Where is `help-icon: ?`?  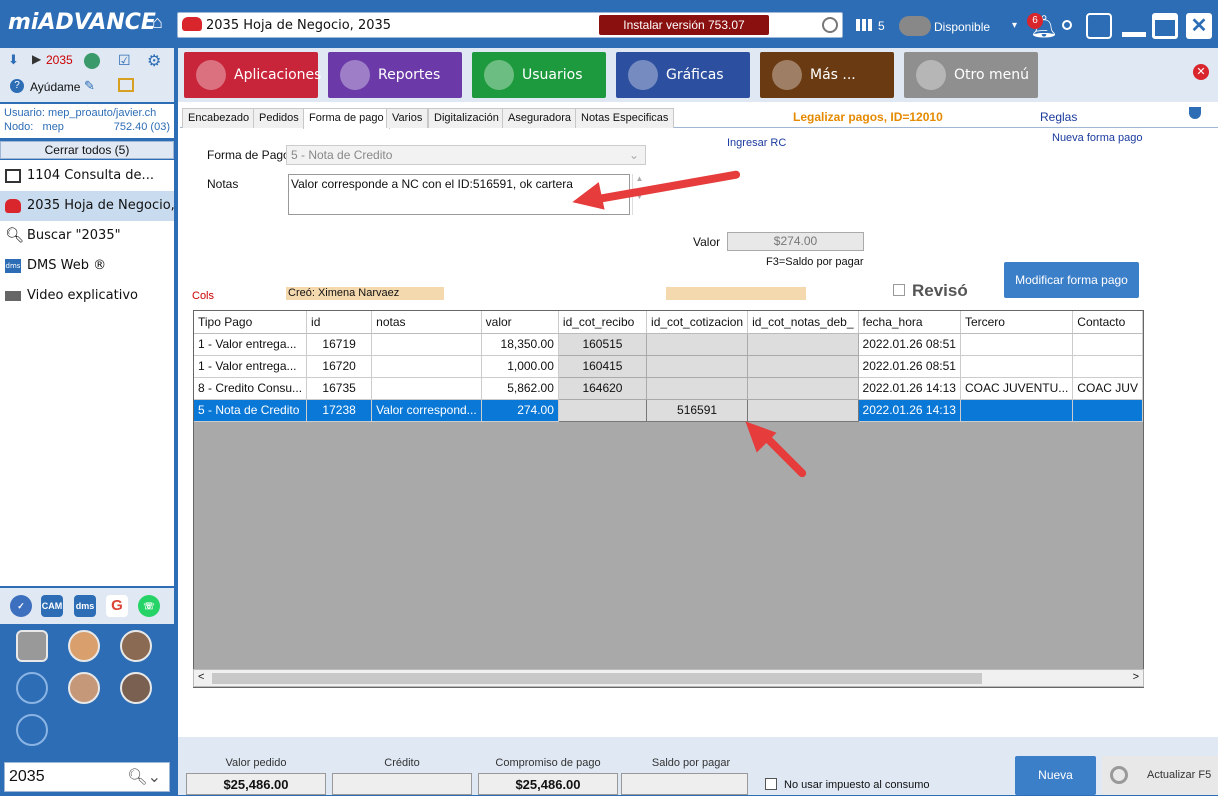 help-icon: ? is located at coordinates (17, 86).